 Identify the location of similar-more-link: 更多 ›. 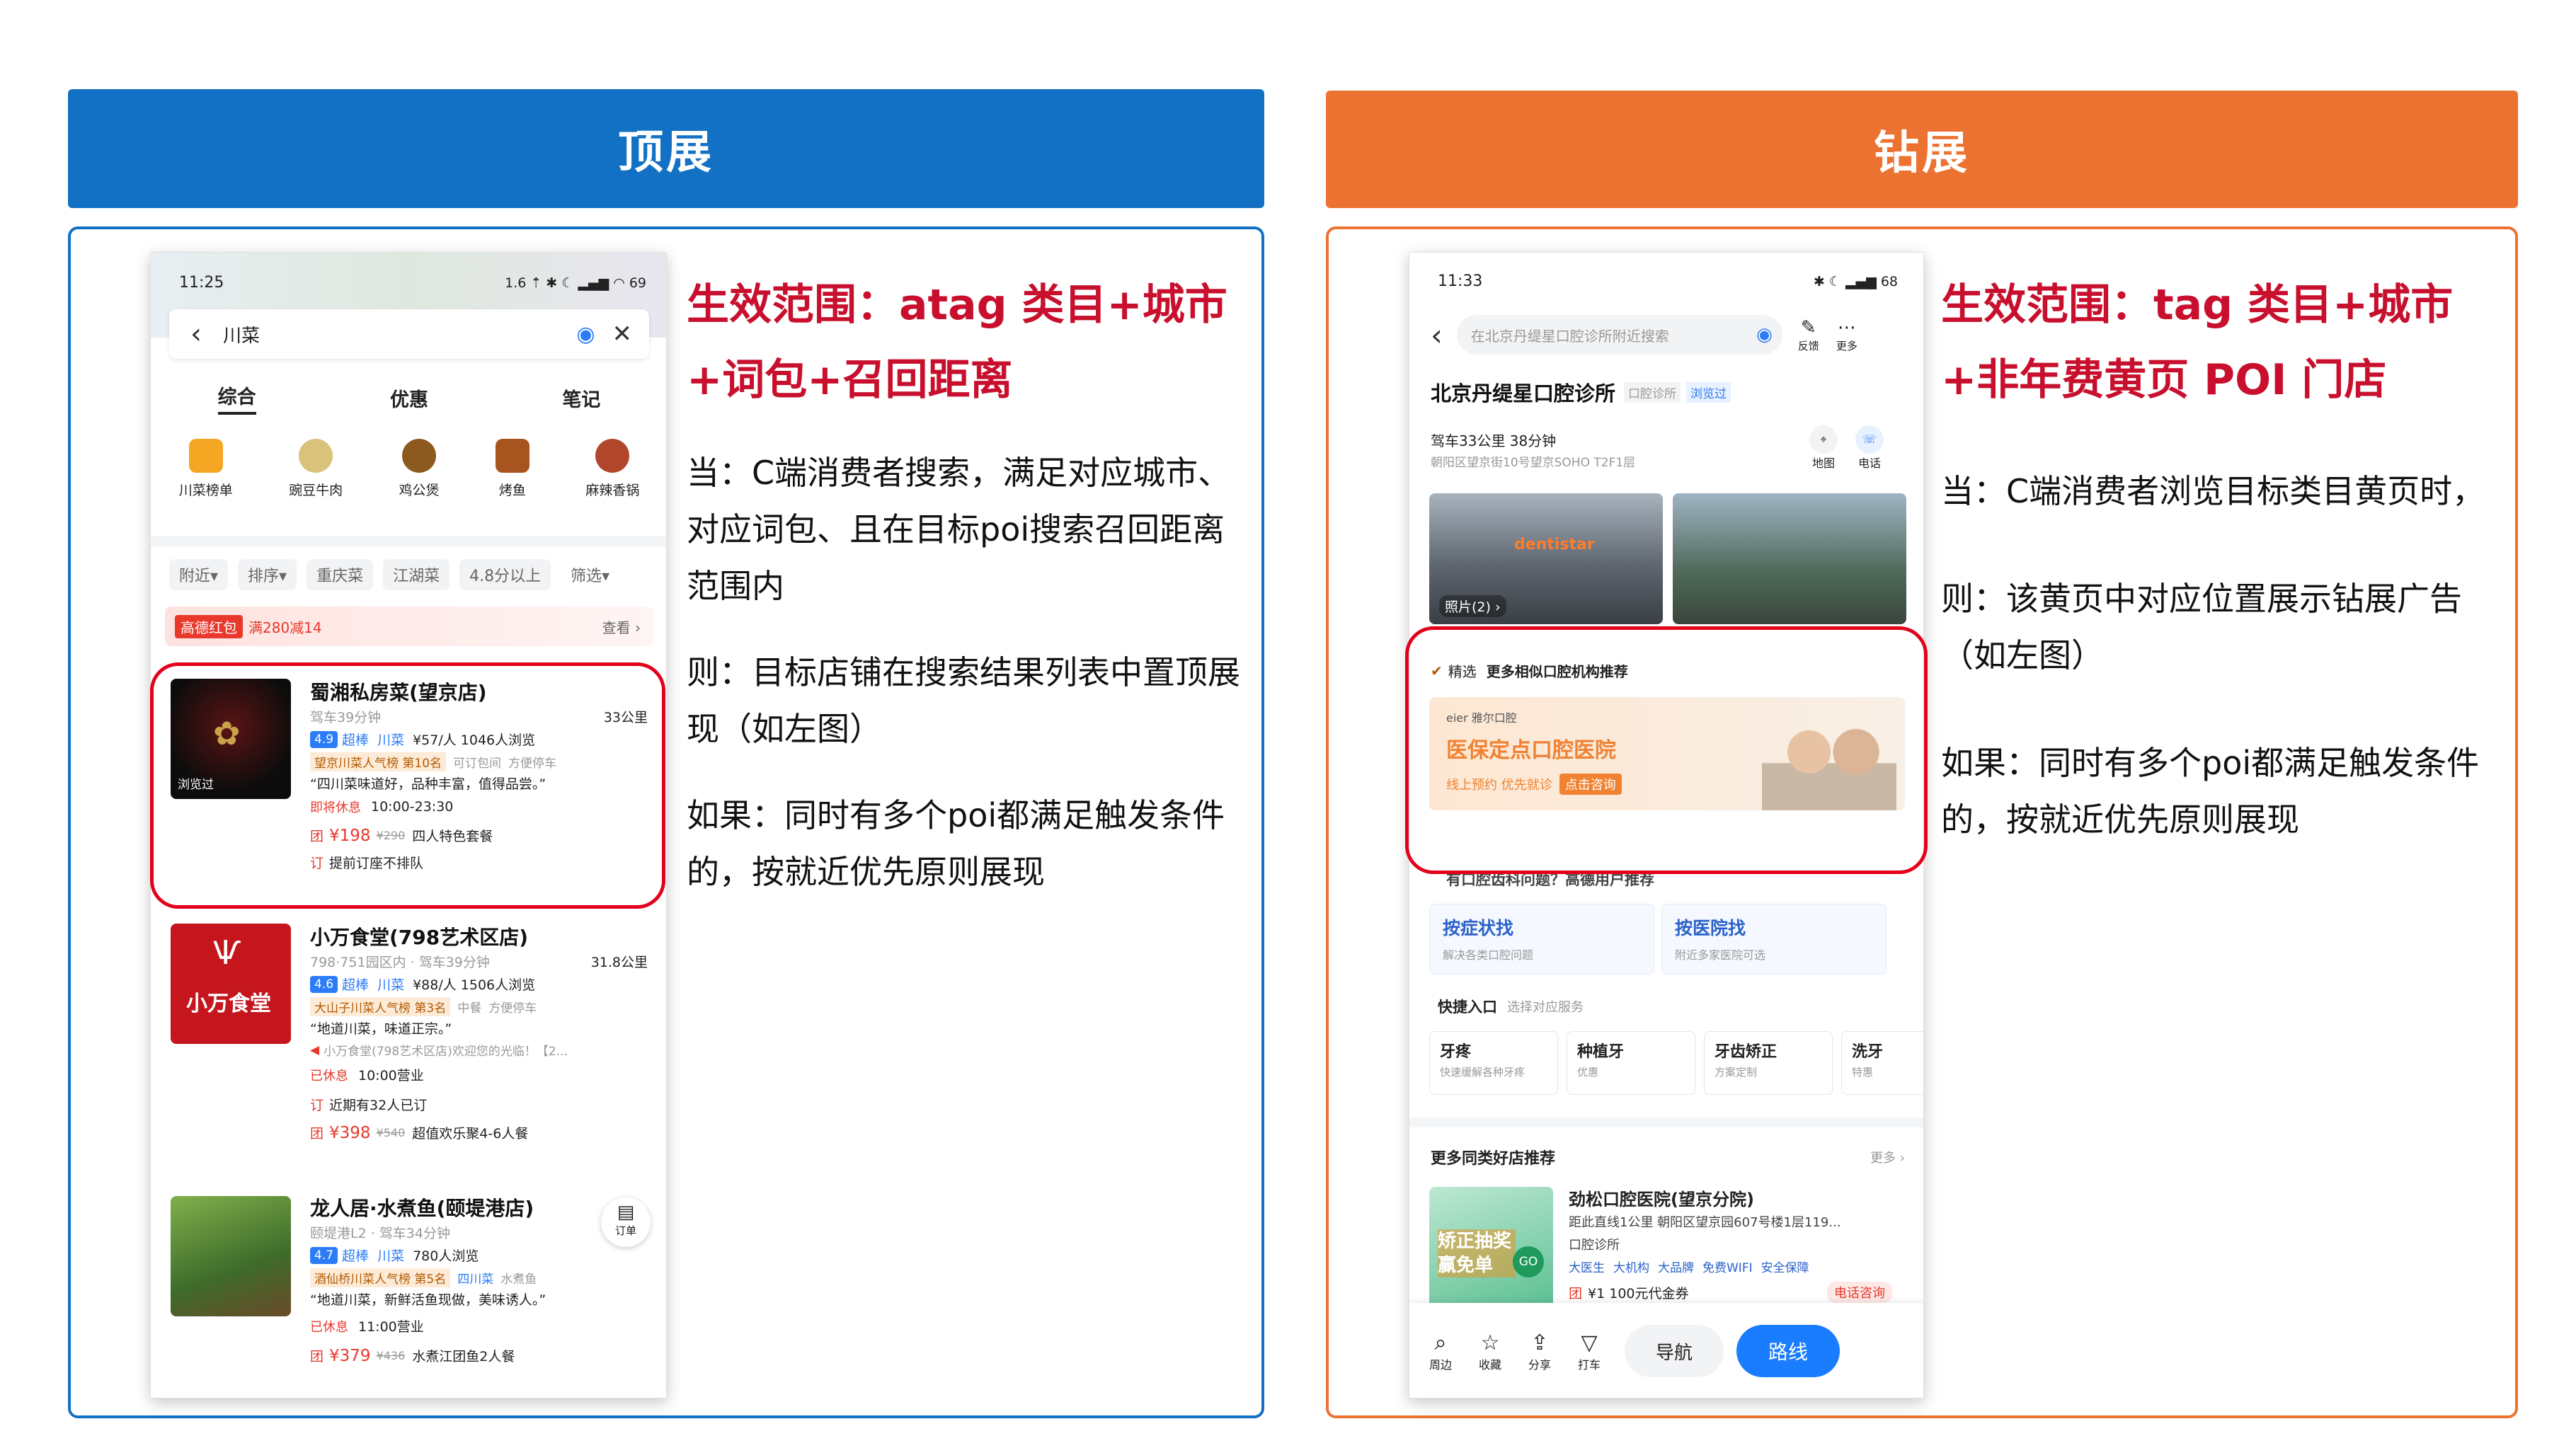
(1887, 1157).